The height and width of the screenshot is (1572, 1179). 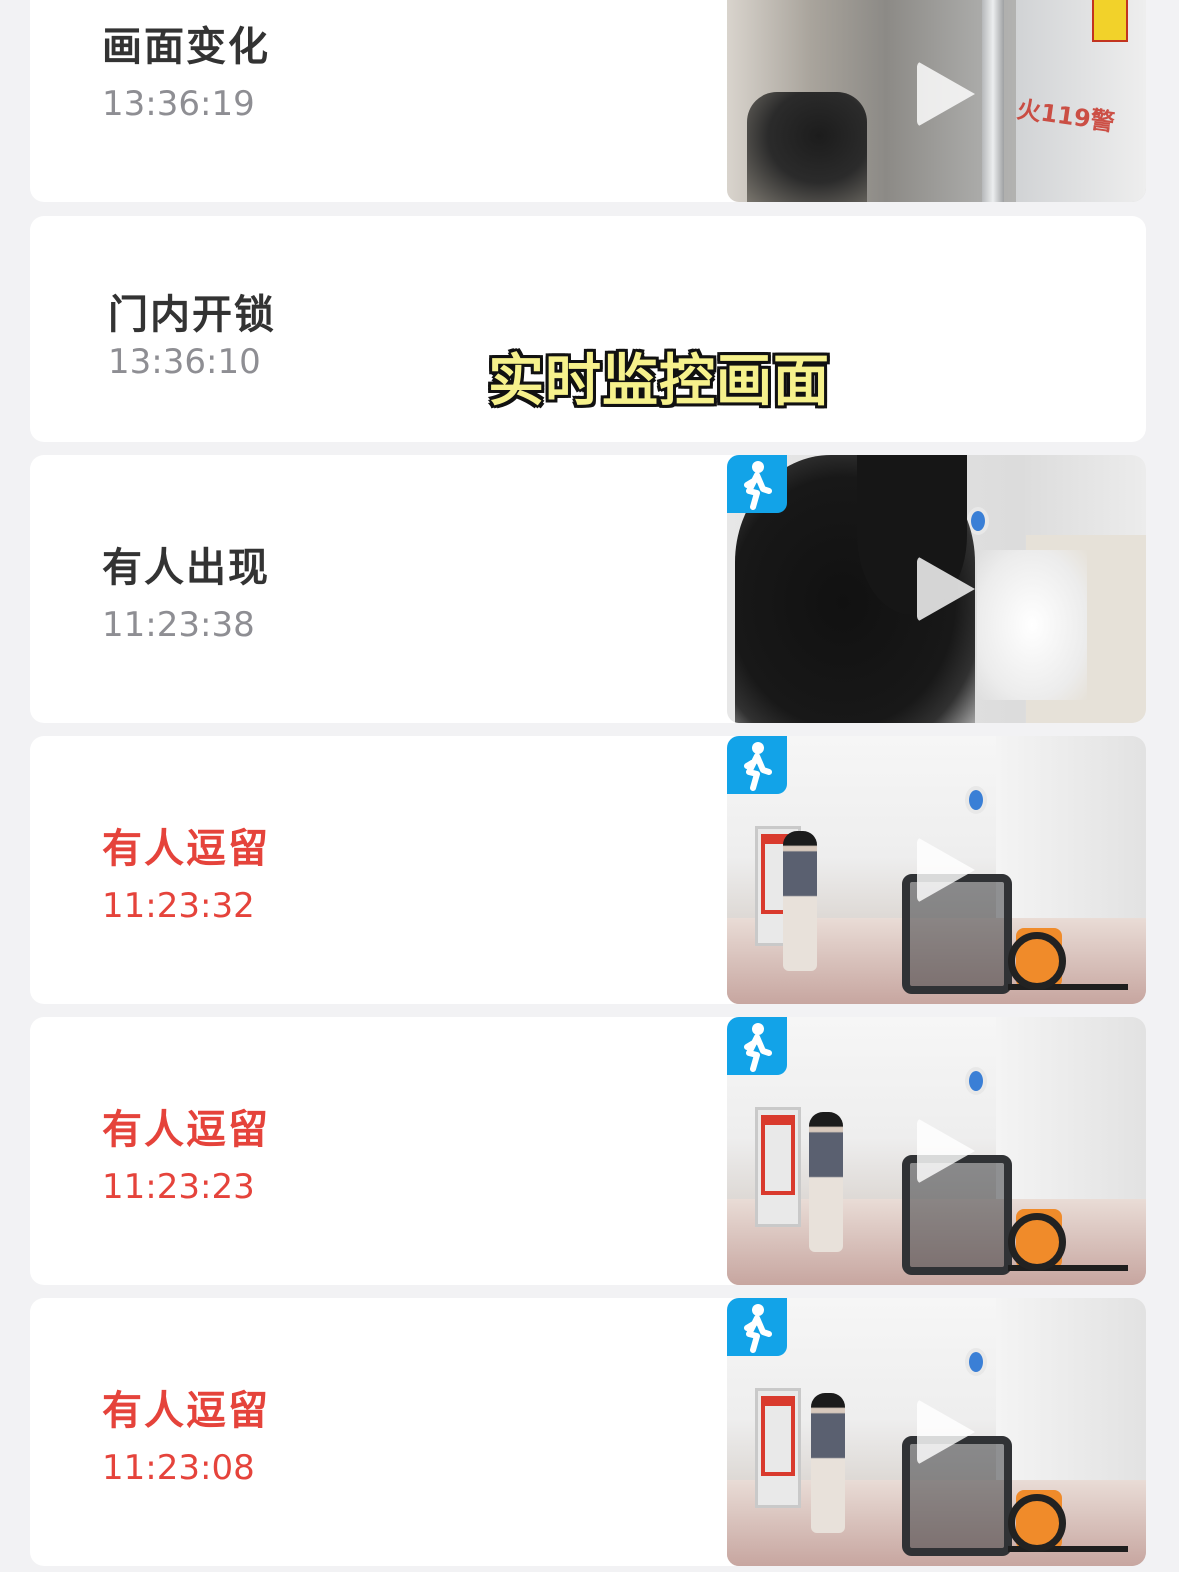 What do you see at coordinates (588, 101) in the screenshot?
I see `event-card-scene-change: 画面变化 13:36:19 火119警` at bounding box center [588, 101].